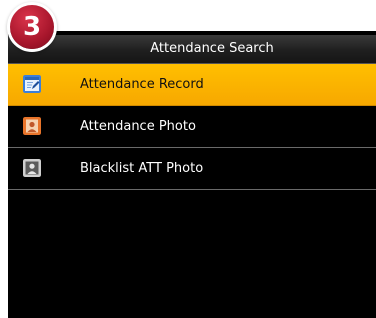 Image resolution: width=376 pixels, height=318 pixels. What do you see at coordinates (32, 84) in the screenshot?
I see `notepad-pen-icon` at bounding box center [32, 84].